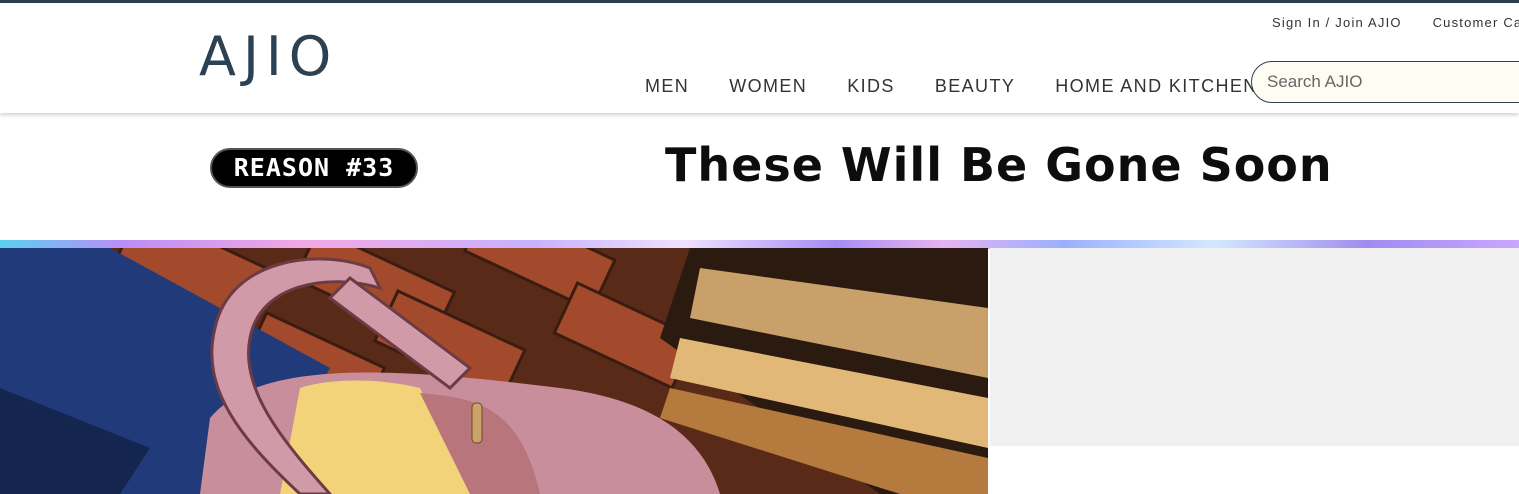 This screenshot has height=494, width=1519. What do you see at coordinates (871, 86) in the screenshot?
I see `nav-kids: KIDS` at bounding box center [871, 86].